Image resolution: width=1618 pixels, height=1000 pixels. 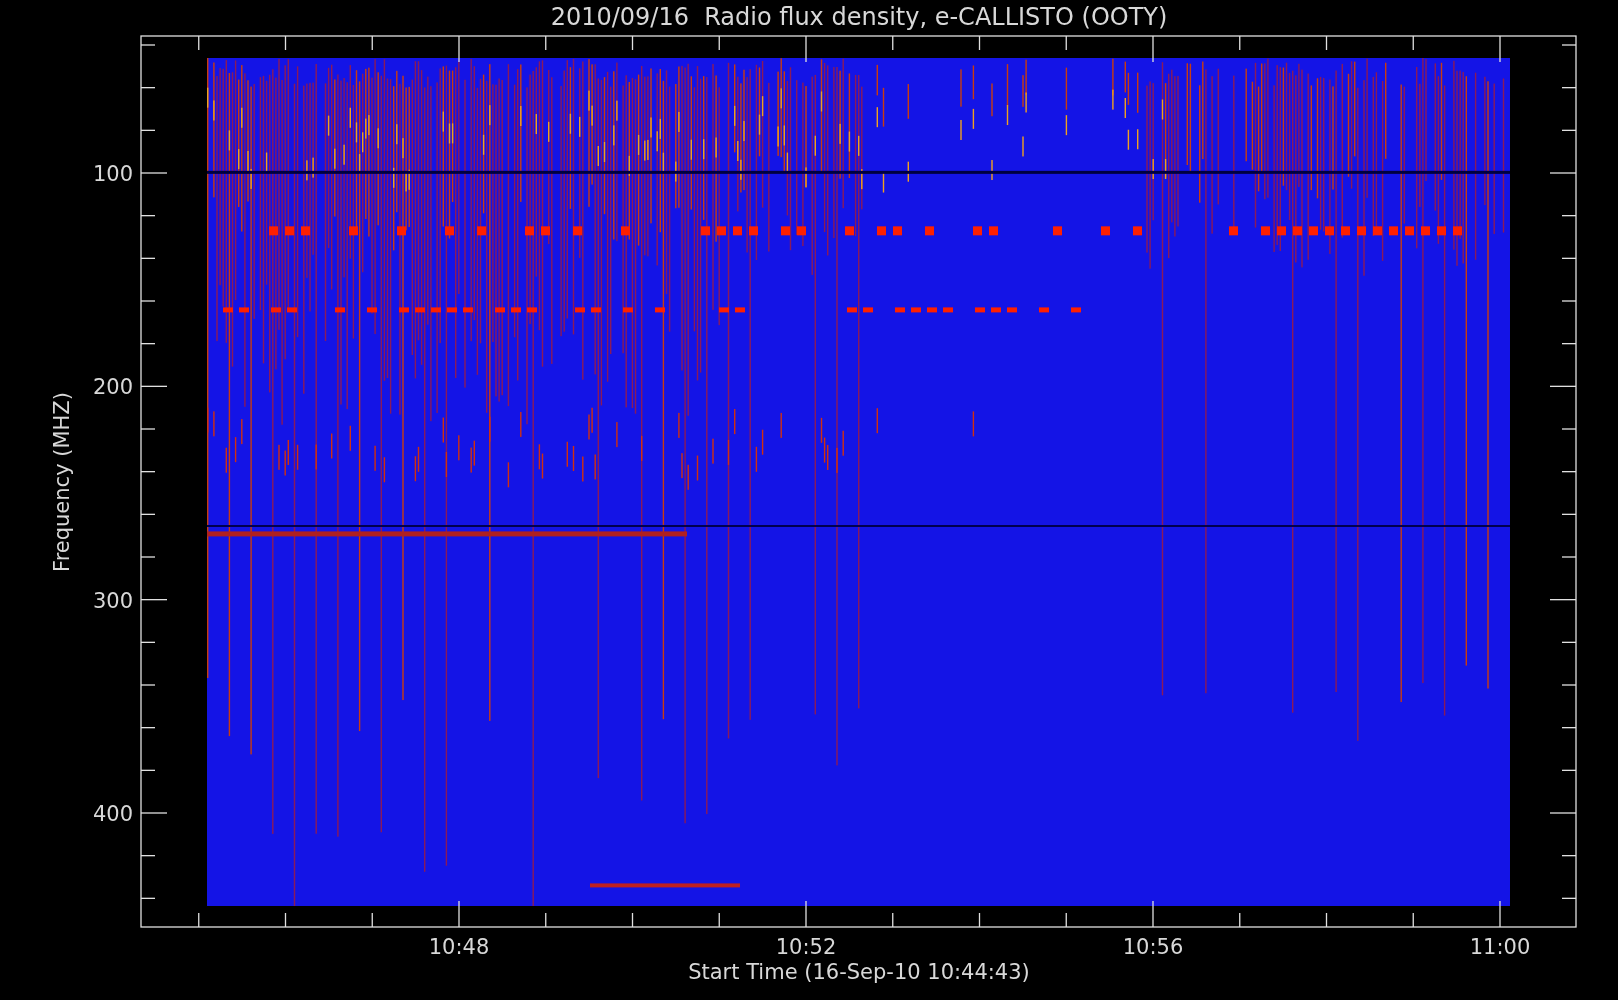 What do you see at coordinates (806, 947) in the screenshot?
I see `axis-tick-label: 10:52` at bounding box center [806, 947].